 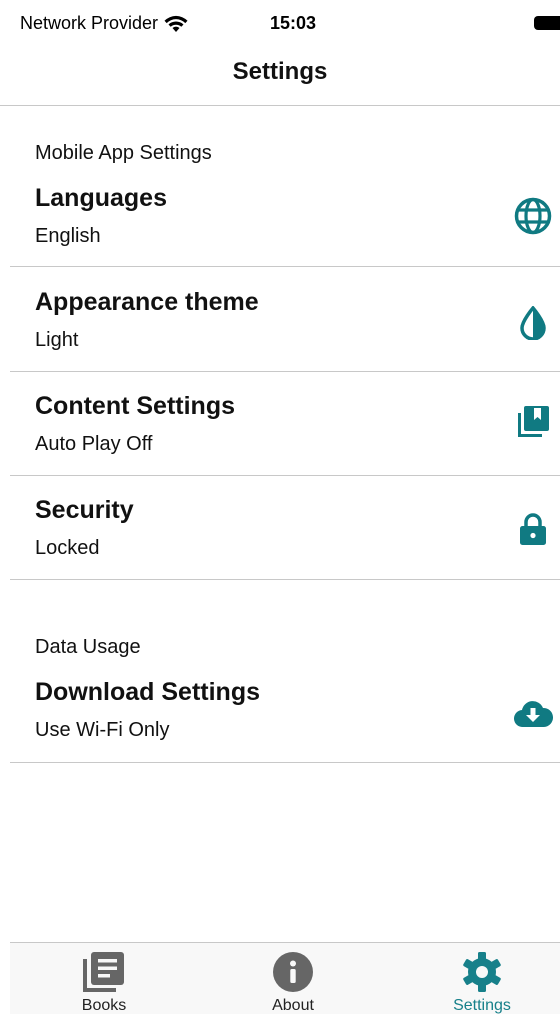 I want to click on tab-about: About, so click(x=293, y=978).